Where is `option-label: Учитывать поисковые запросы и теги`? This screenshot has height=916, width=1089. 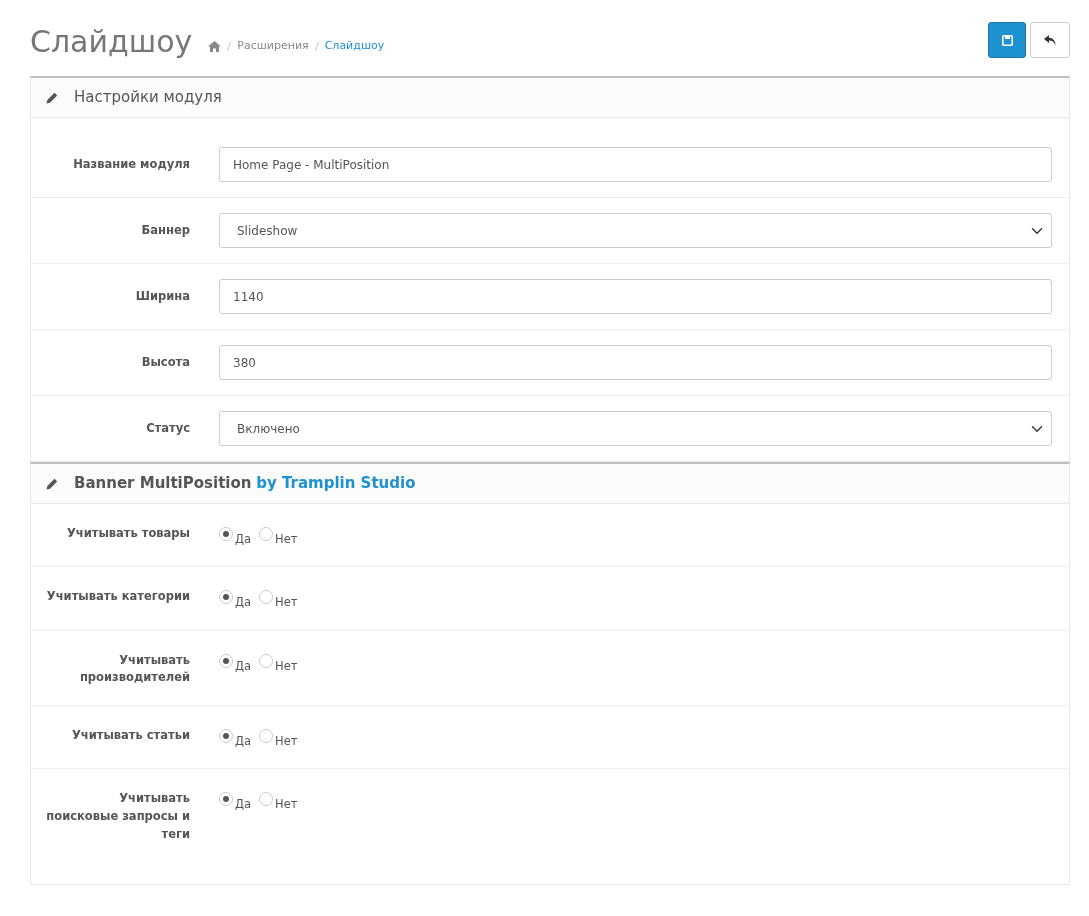
option-label: Учитывать поисковые запросы и теги is located at coordinates (118, 816).